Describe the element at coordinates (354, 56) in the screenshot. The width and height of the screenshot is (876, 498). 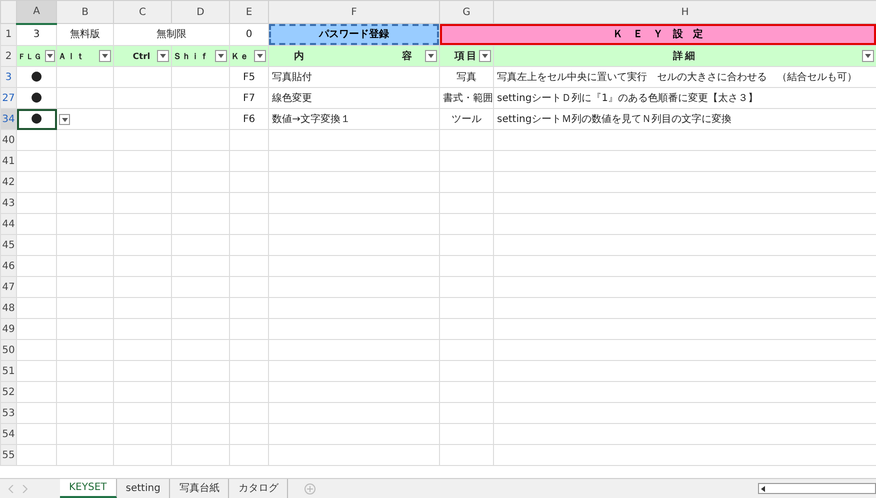
I see `column-heading: 内 容` at that location.